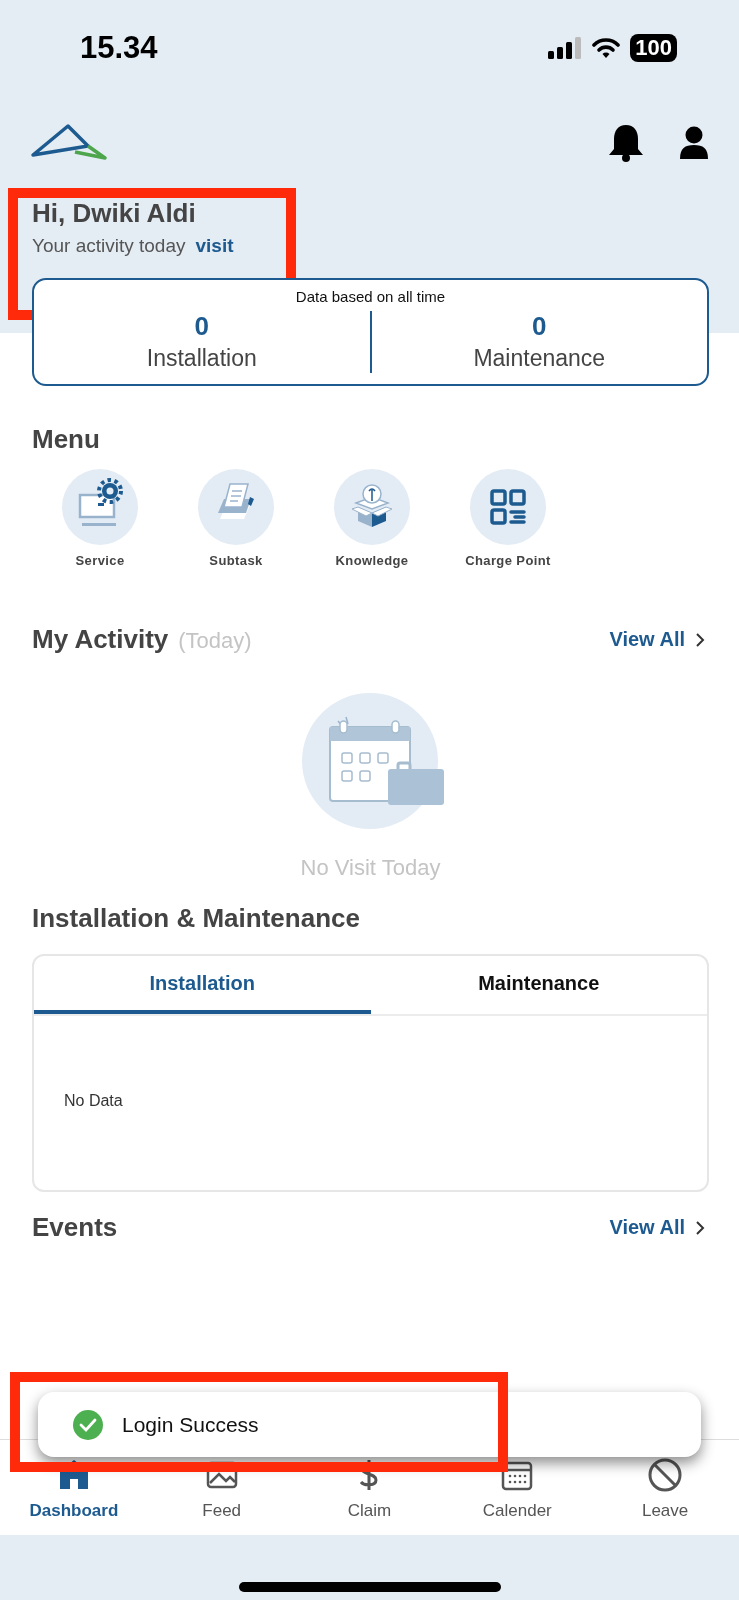 The image size is (739, 1600). I want to click on signal-icon, so click(565, 48).